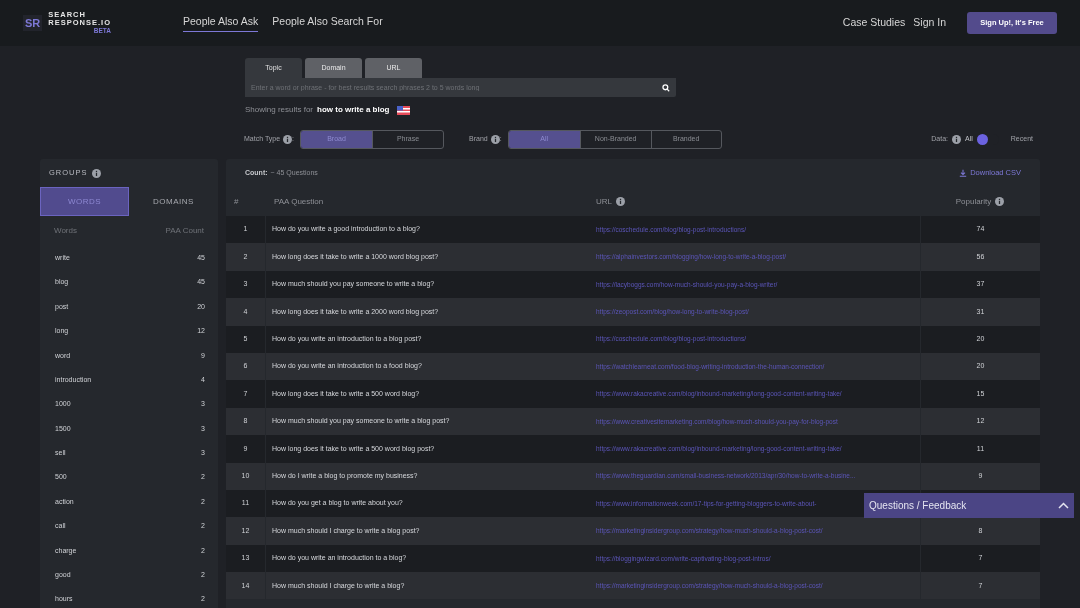  Describe the element at coordinates (327, 23) in the screenshot. I see `nav-link: People Also Search For` at that location.